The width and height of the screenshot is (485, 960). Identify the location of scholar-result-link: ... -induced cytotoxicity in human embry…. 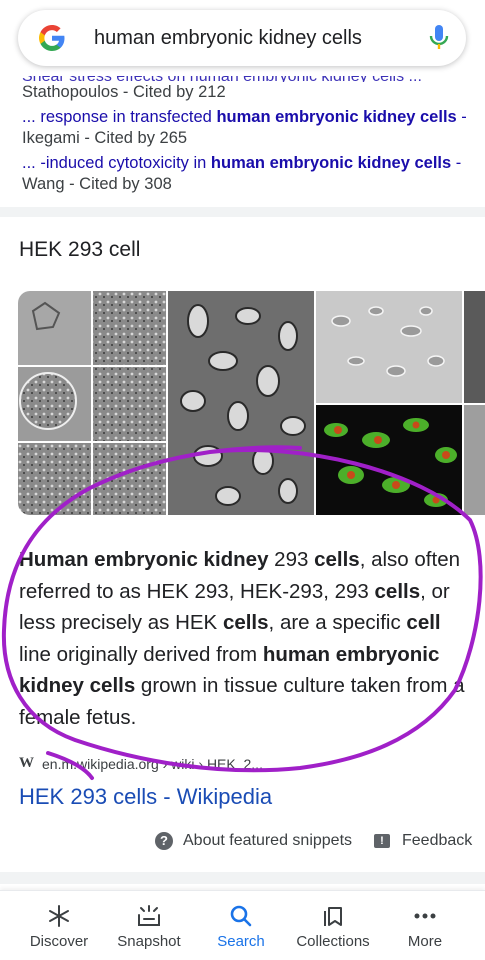
(241, 163).